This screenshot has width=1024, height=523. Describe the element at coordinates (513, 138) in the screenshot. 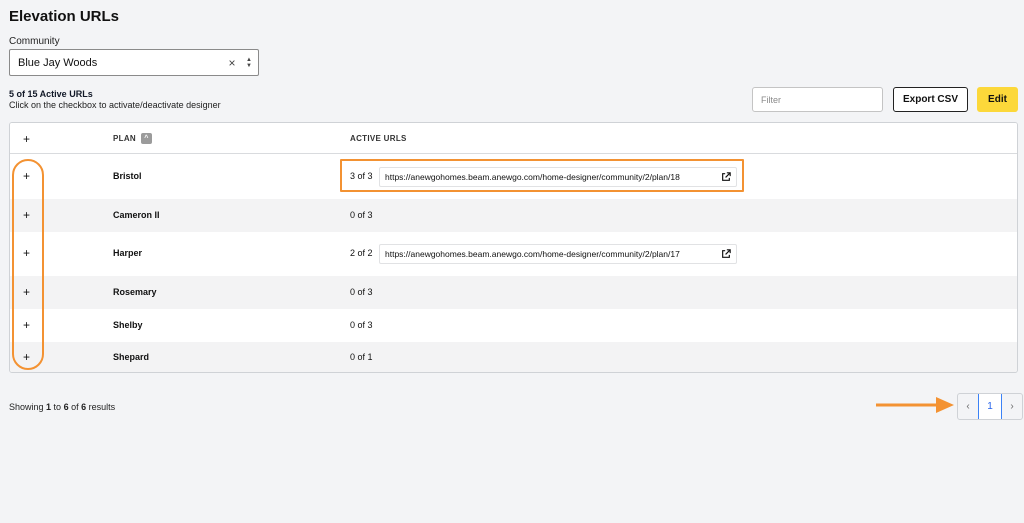

I see `table-header: + PLAN ^ ACTIVE URLS` at that location.